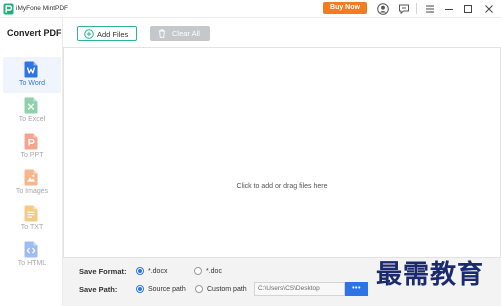  I want to click on trash-icon, so click(162, 33).